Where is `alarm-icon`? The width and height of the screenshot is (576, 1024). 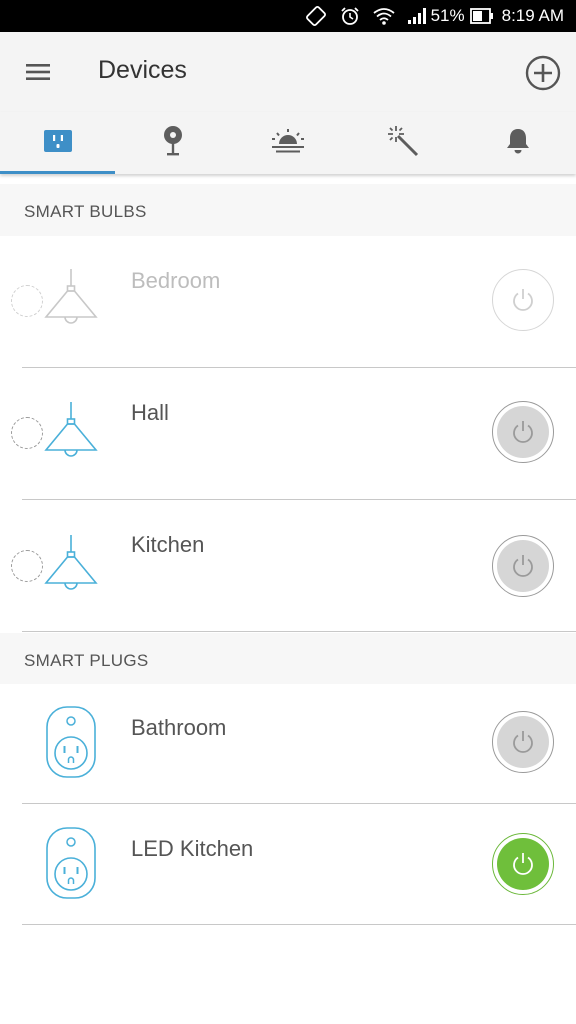 alarm-icon is located at coordinates (350, 16).